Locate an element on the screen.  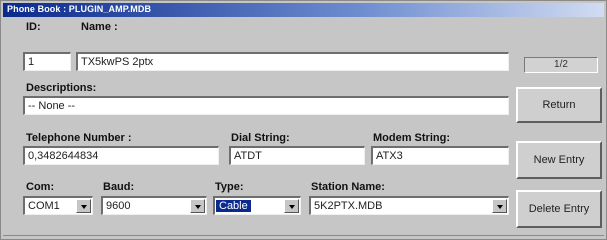
com-select: COM1 is located at coordinates (58, 205).